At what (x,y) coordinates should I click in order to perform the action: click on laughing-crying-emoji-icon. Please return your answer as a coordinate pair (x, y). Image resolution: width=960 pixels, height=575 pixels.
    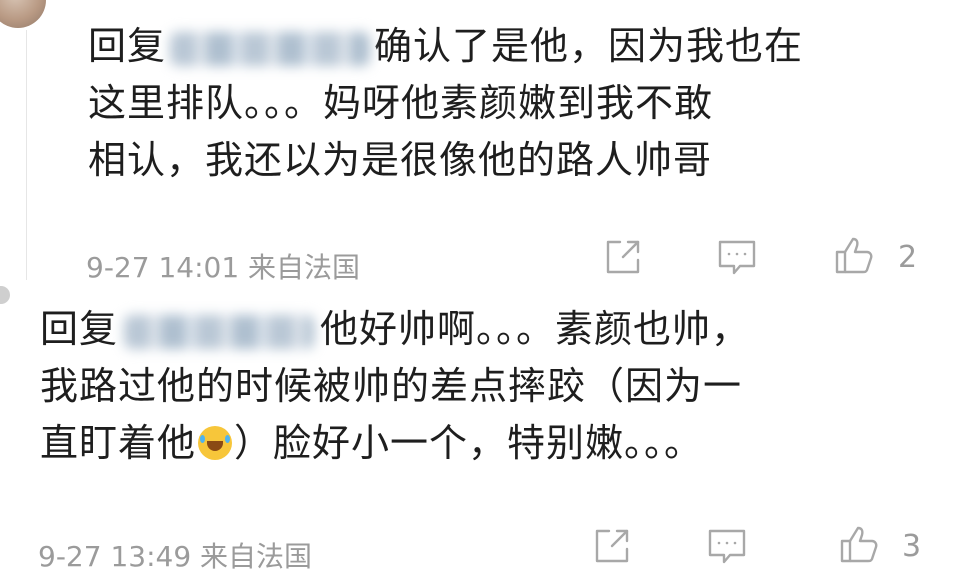
    Looking at the image, I should click on (215, 443).